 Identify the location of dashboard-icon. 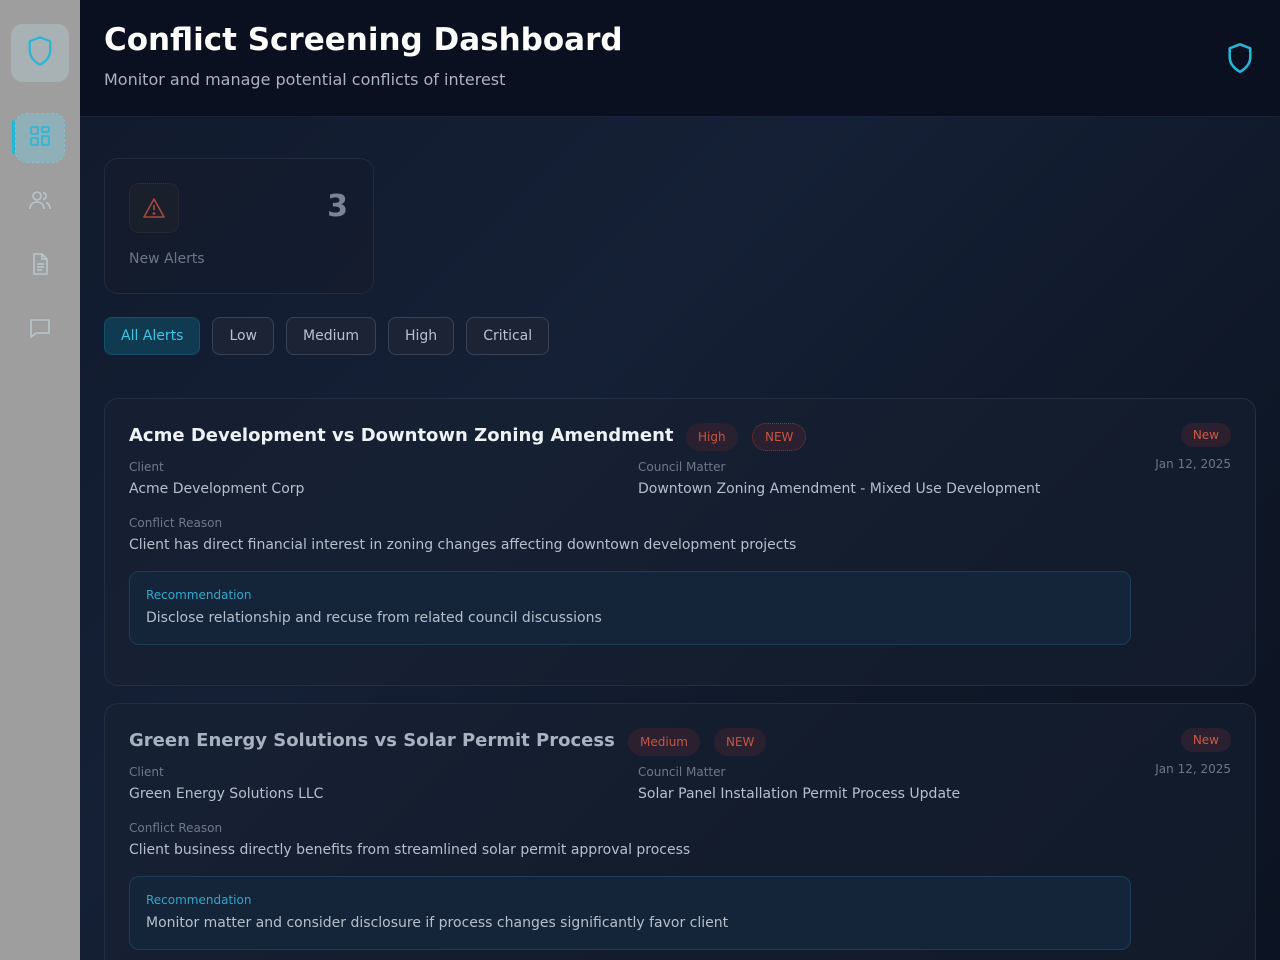
(40, 138).